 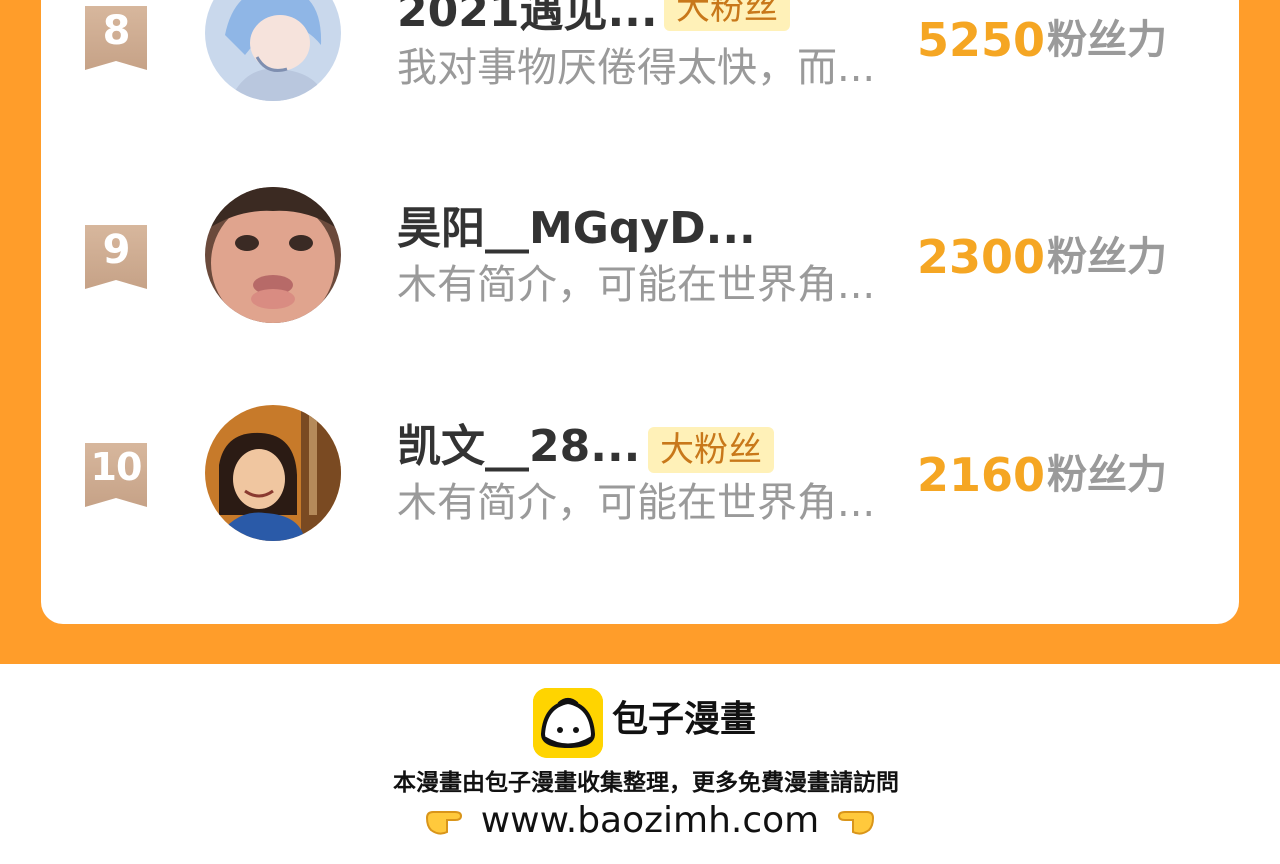 I want to click on pointing-right-hand-icon, so click(x=447, y=821).